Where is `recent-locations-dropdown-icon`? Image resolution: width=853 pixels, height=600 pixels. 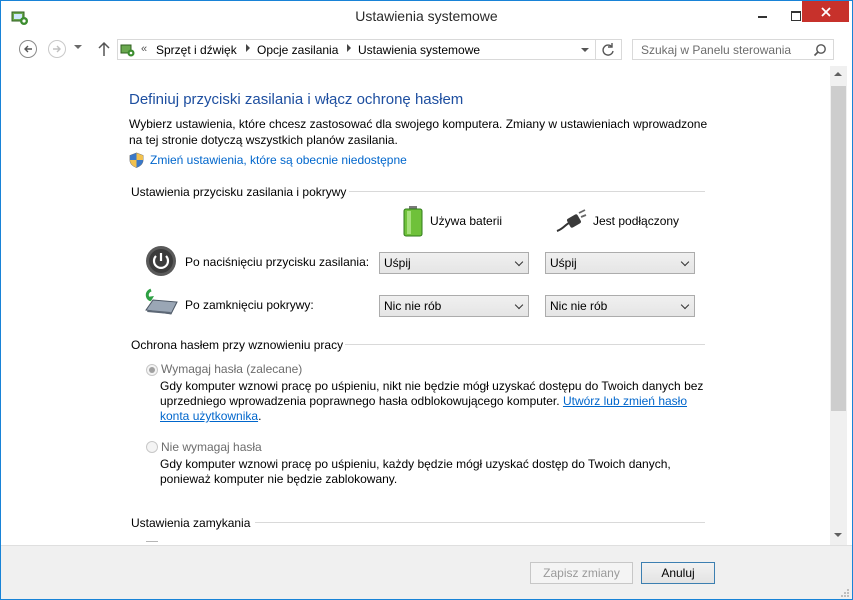
recent-locations-dropdown-icon is located at coordinates (78, 47).